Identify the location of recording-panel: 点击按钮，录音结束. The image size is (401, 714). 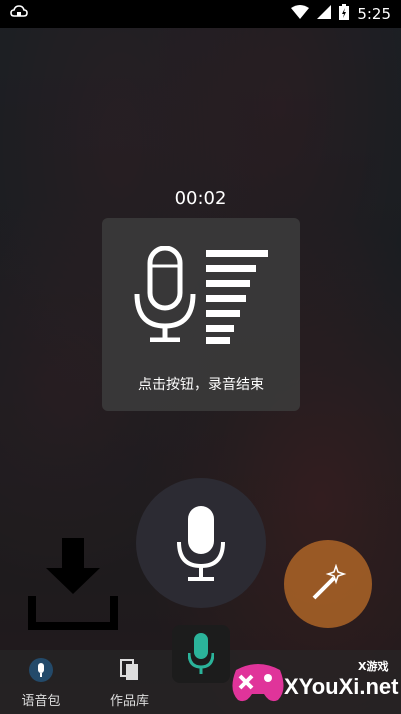
(201, 314).